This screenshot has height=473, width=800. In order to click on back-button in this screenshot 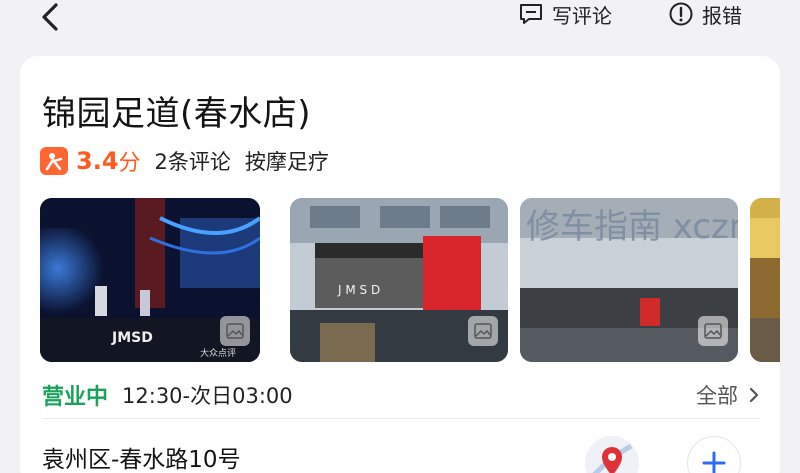, I will do `click(50, 17)`.